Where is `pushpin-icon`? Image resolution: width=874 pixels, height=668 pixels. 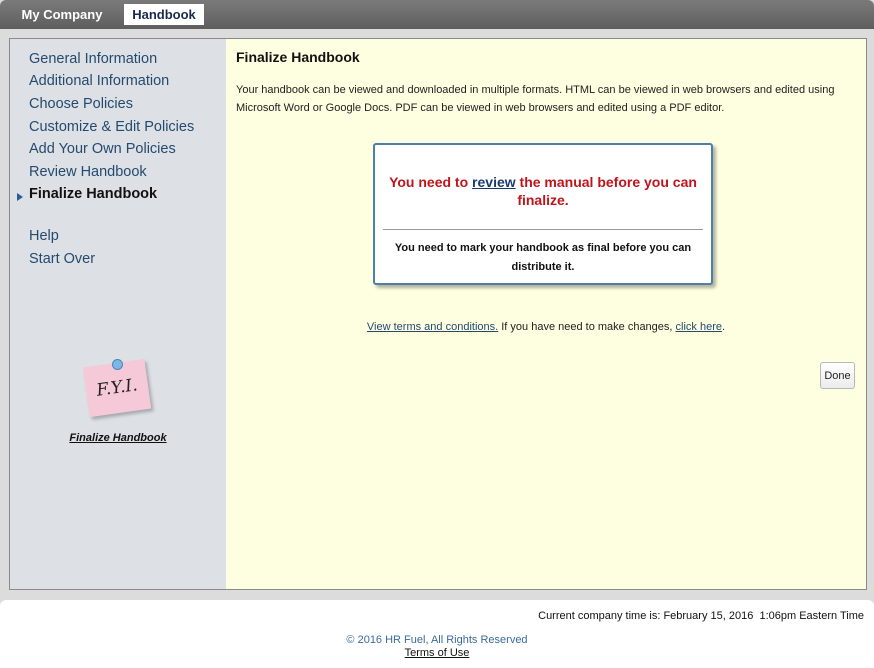 pushpin-icon is located at coordinates (117, 364).